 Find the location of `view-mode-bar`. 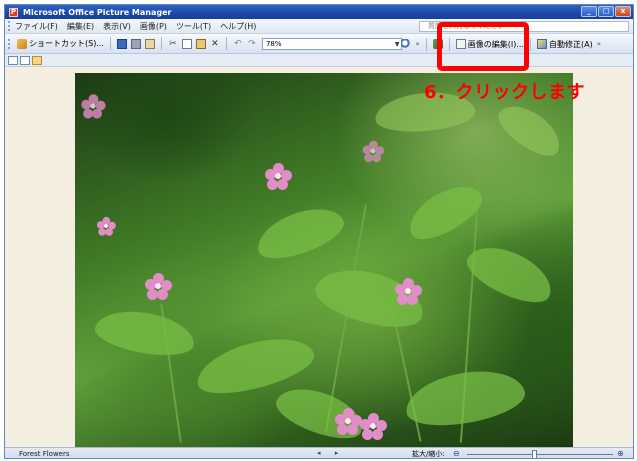

view-mode-bar is located at coordinates (319, 60).